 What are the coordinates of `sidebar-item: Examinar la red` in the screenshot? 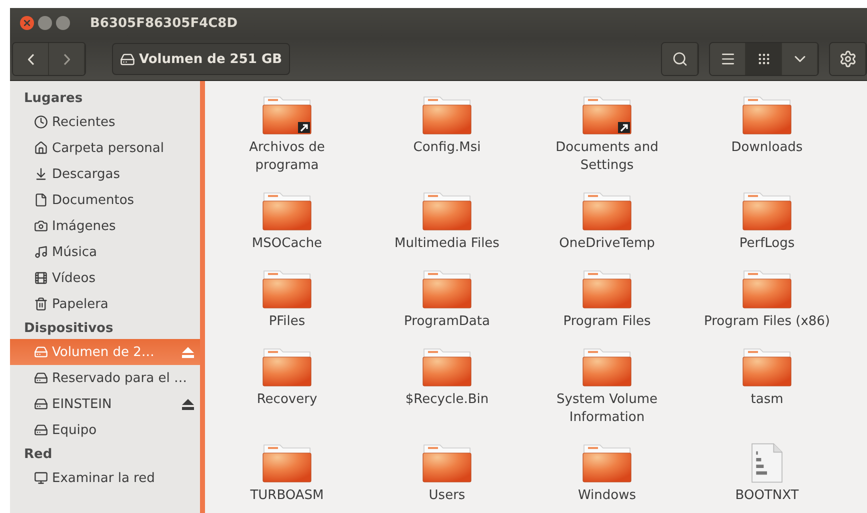 It's located at (105, 478).